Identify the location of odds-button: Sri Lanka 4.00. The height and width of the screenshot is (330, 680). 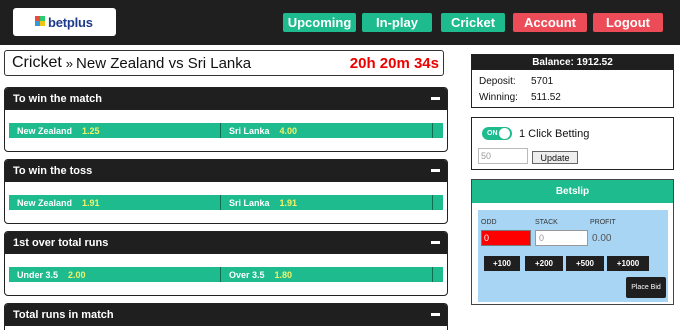
(327, 130).